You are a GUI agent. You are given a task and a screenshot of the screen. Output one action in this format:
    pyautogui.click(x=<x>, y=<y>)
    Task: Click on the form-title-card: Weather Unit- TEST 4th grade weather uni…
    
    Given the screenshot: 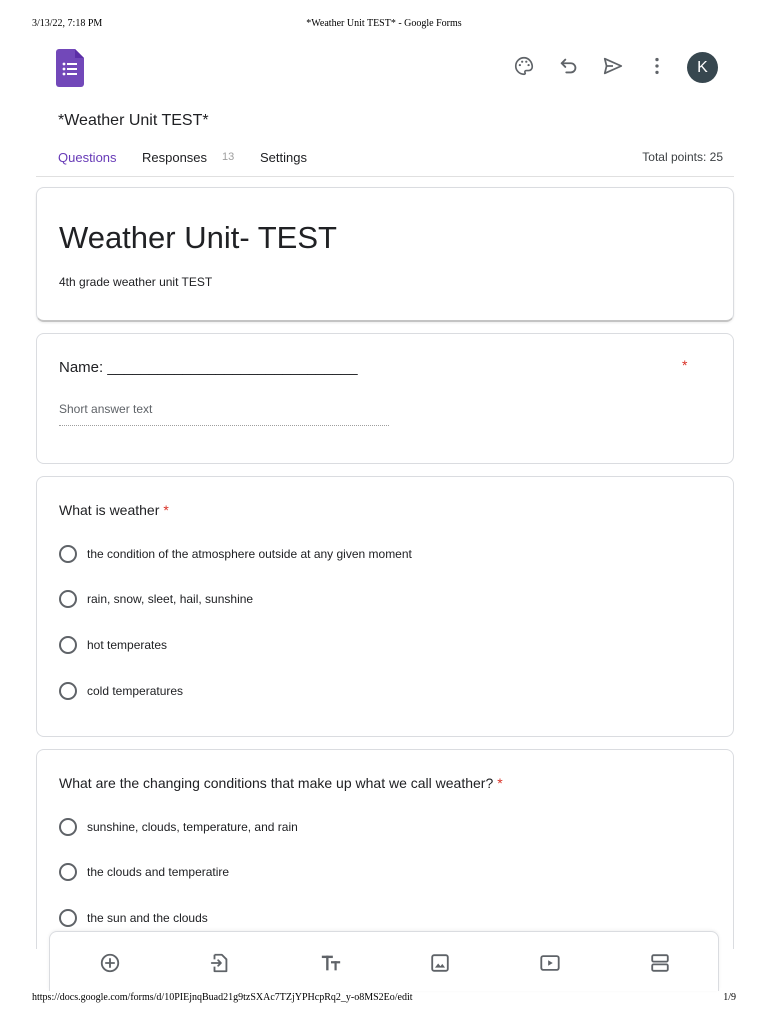 What is the action you would take?
    pyautogui.click(x=385, y=254)
    